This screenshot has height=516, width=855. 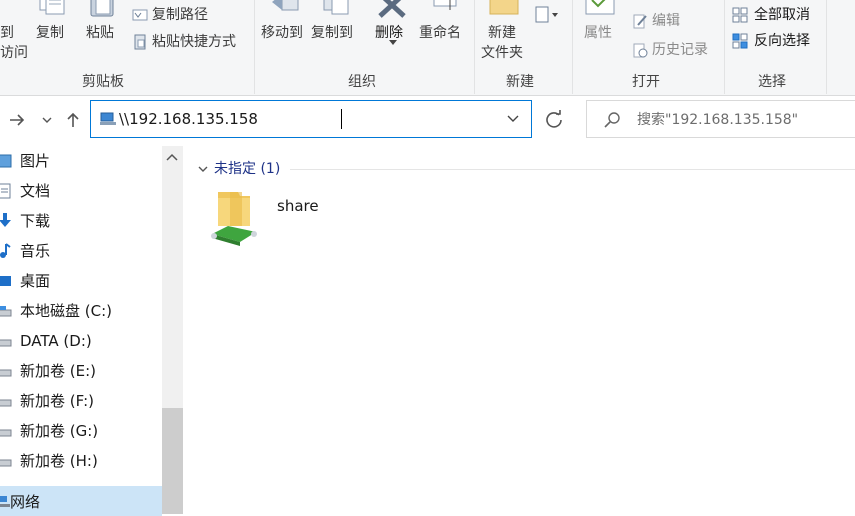 I want to click on nav-item-drive-d: DATA (D:), so click(x=81, y=341).